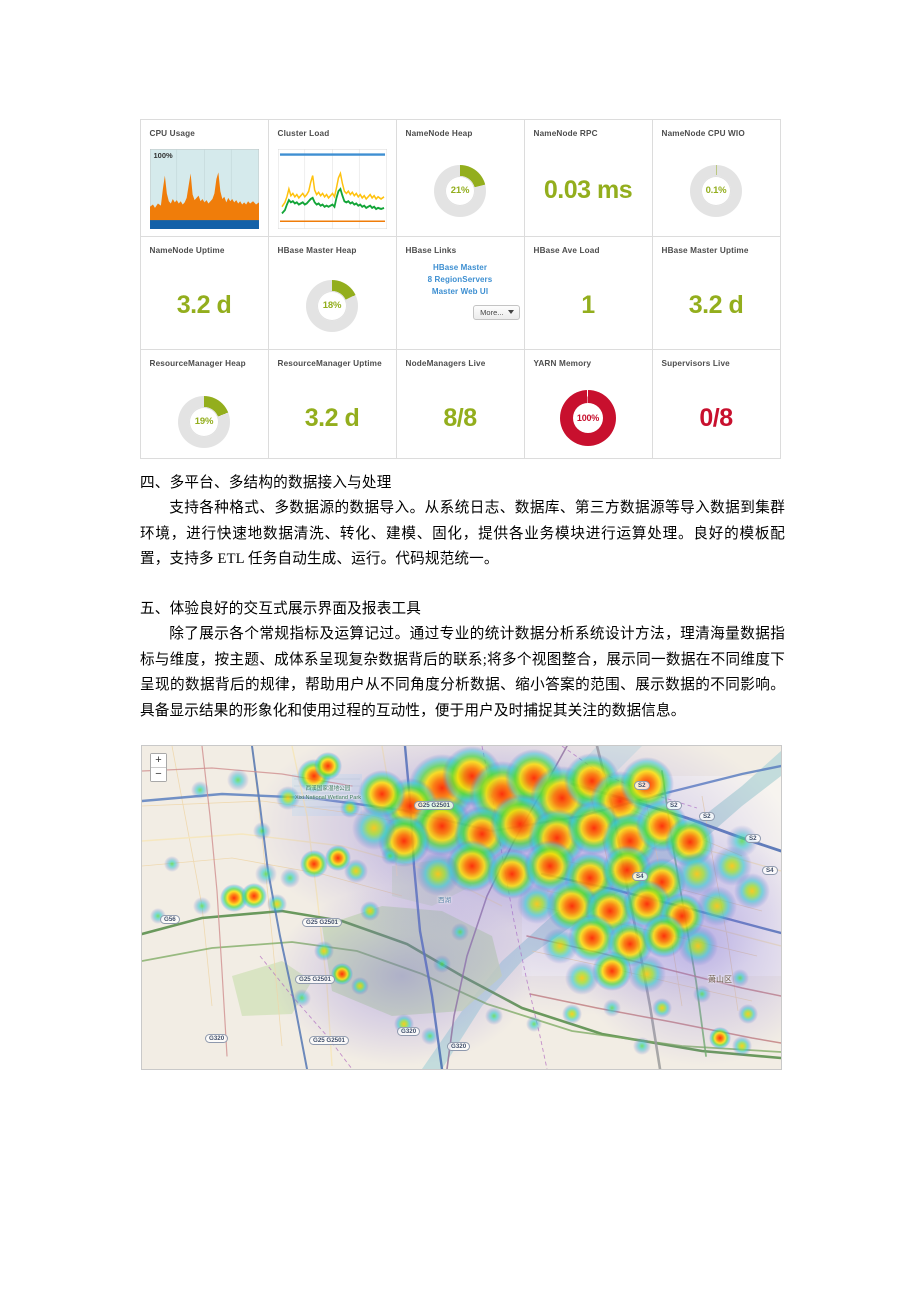 The height and width of the screenshot is (1302, 920). What do you see at coordinates (695, 363) in the screenshot?
I see `widget-title: Supervisors Live` at bounding box center [695, 363].